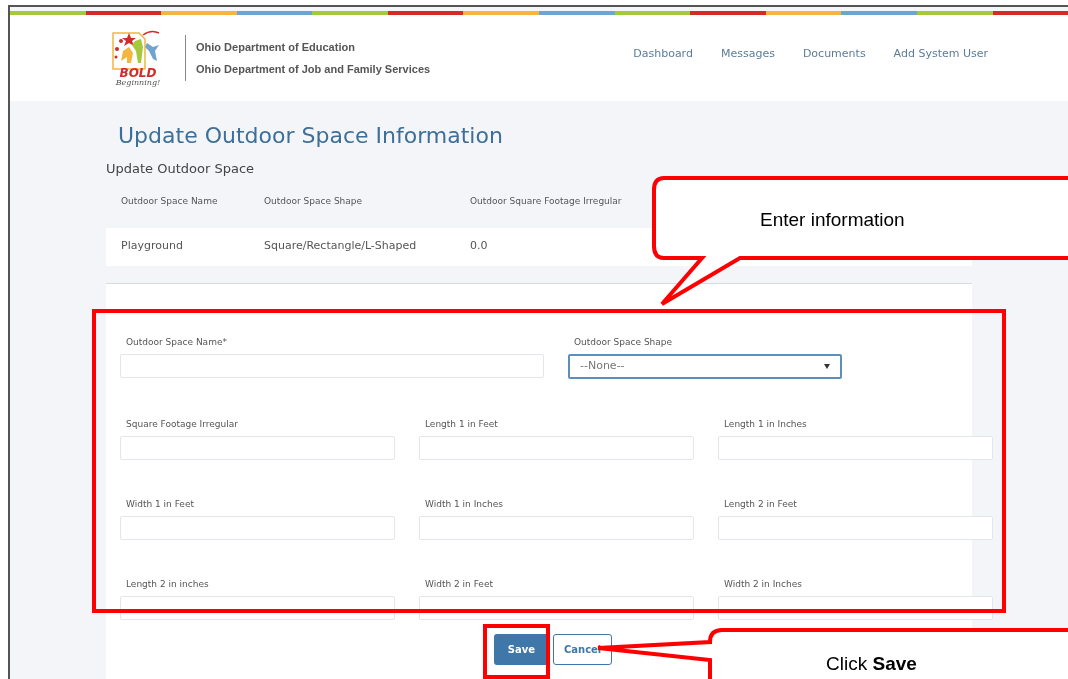 The width and height of the screenshot is (1068, 679). I want to click on nav-link: Messages, so click(747, 54).